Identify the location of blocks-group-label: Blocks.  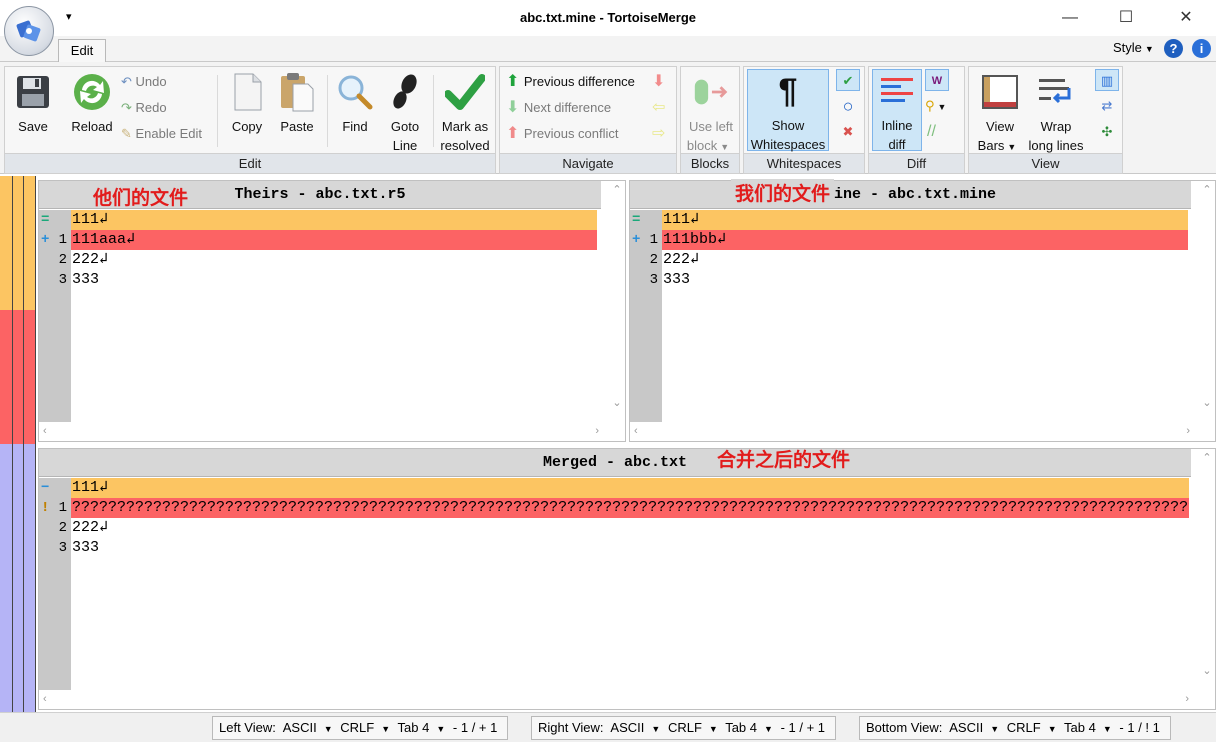
(710, 163).